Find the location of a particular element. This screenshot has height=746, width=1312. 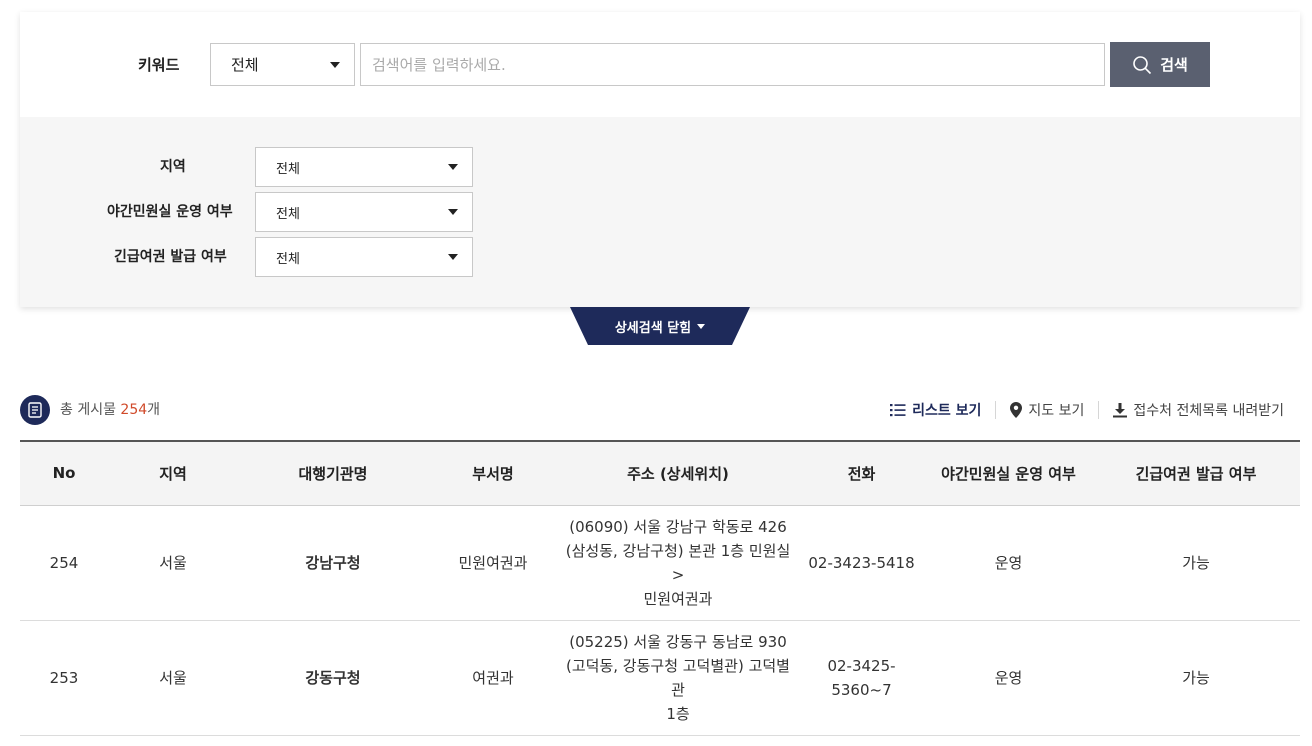

search-button: 검색 is located at coordinates (1160, 64).